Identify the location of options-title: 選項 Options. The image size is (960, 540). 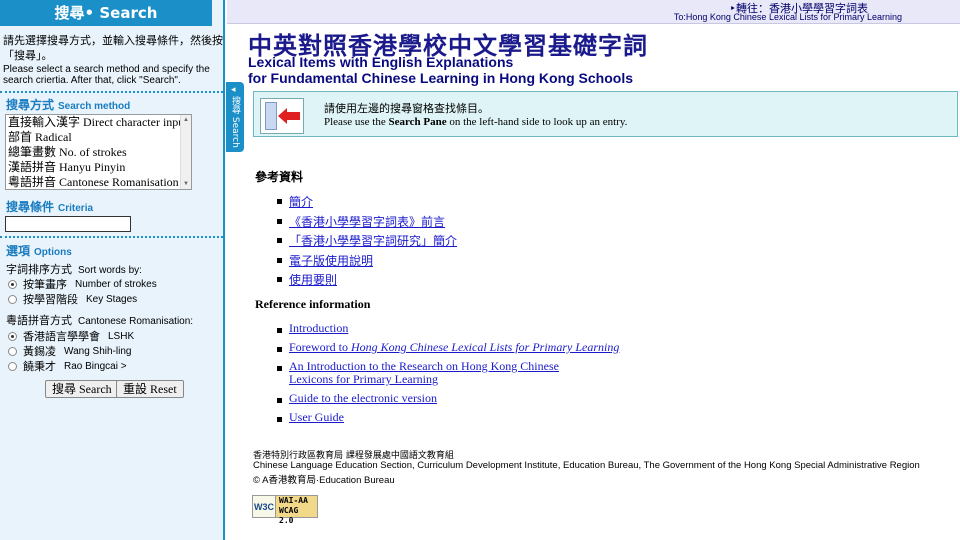
(39, 250).